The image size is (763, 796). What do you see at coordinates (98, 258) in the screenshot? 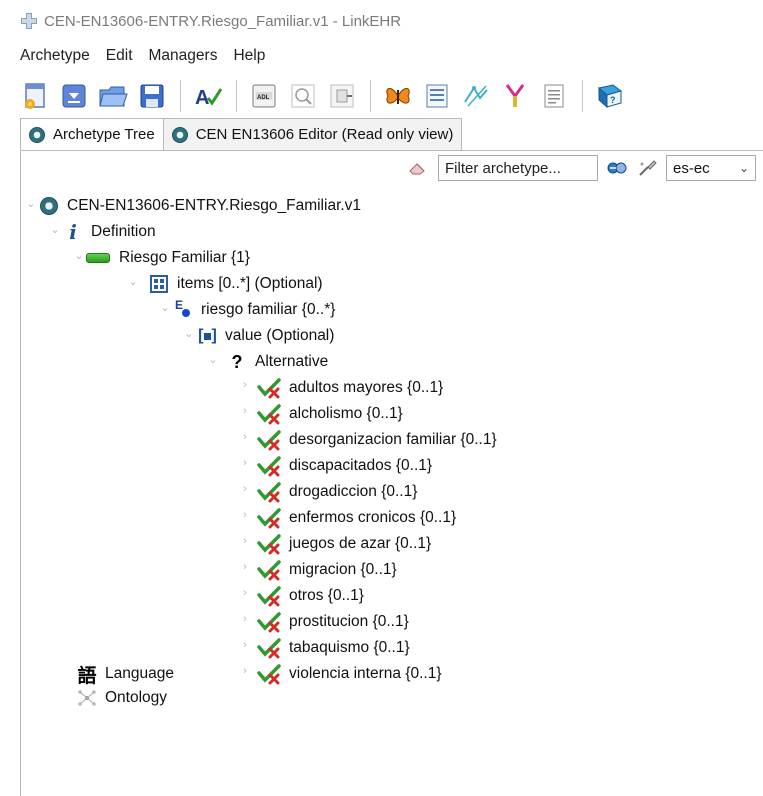
I see `entry-icon` at bounding box center [98, 258].